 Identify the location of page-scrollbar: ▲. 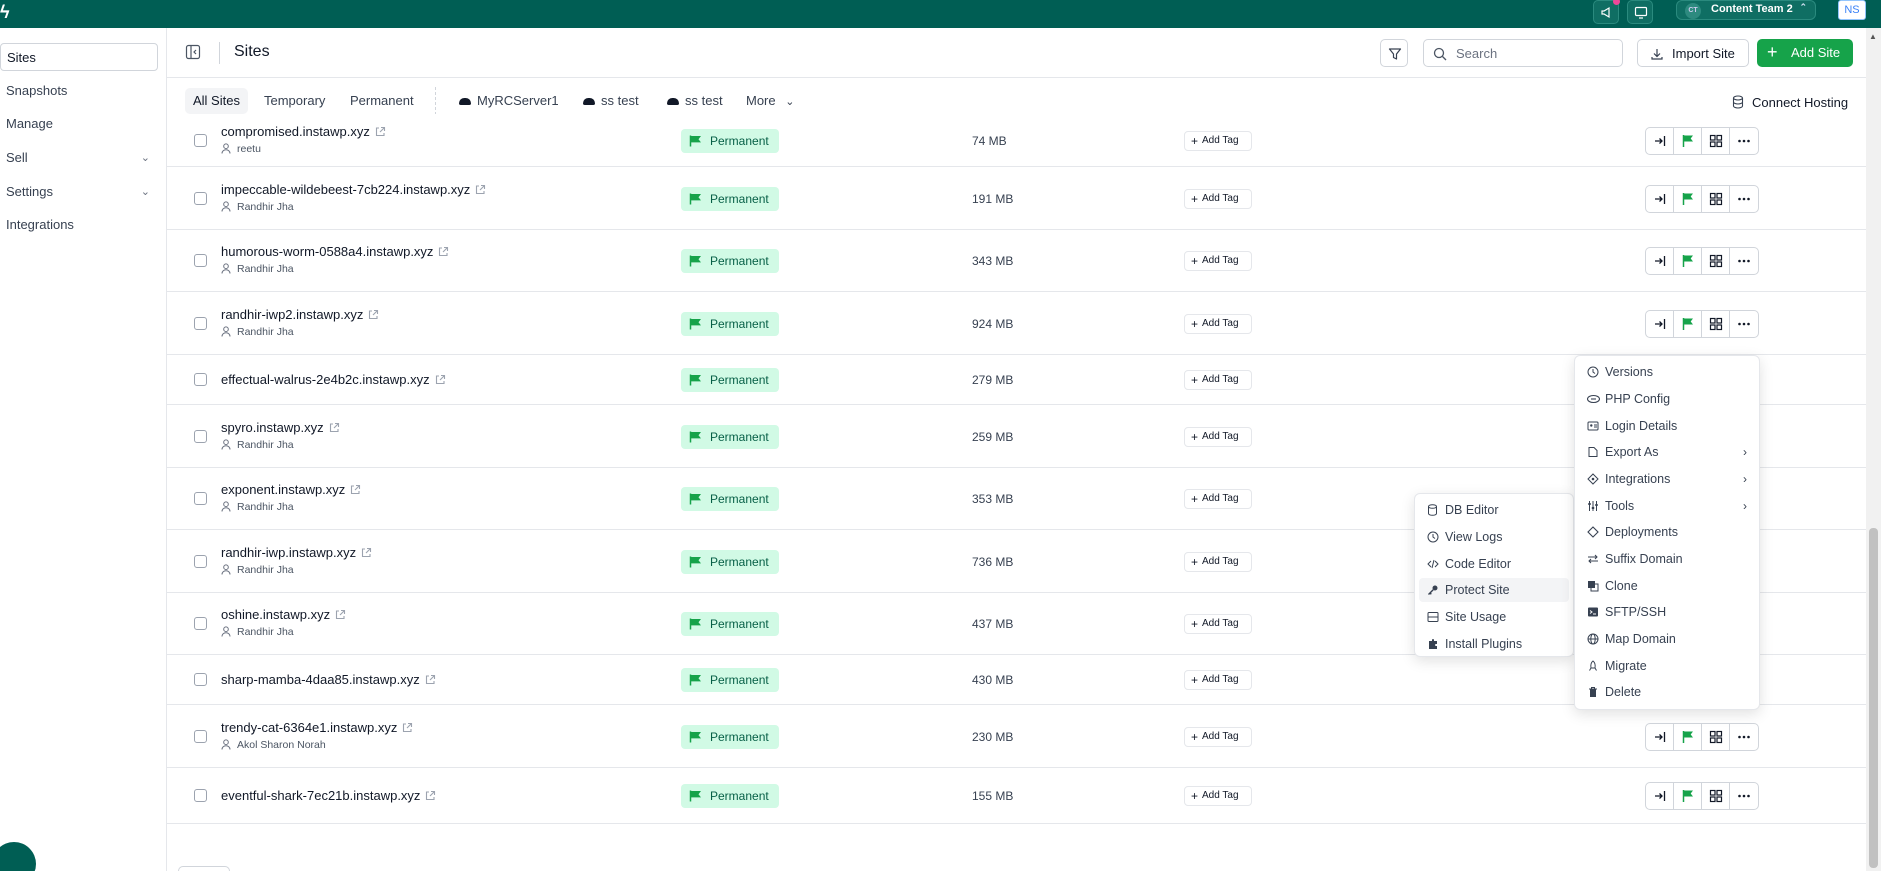
(1873, 449).